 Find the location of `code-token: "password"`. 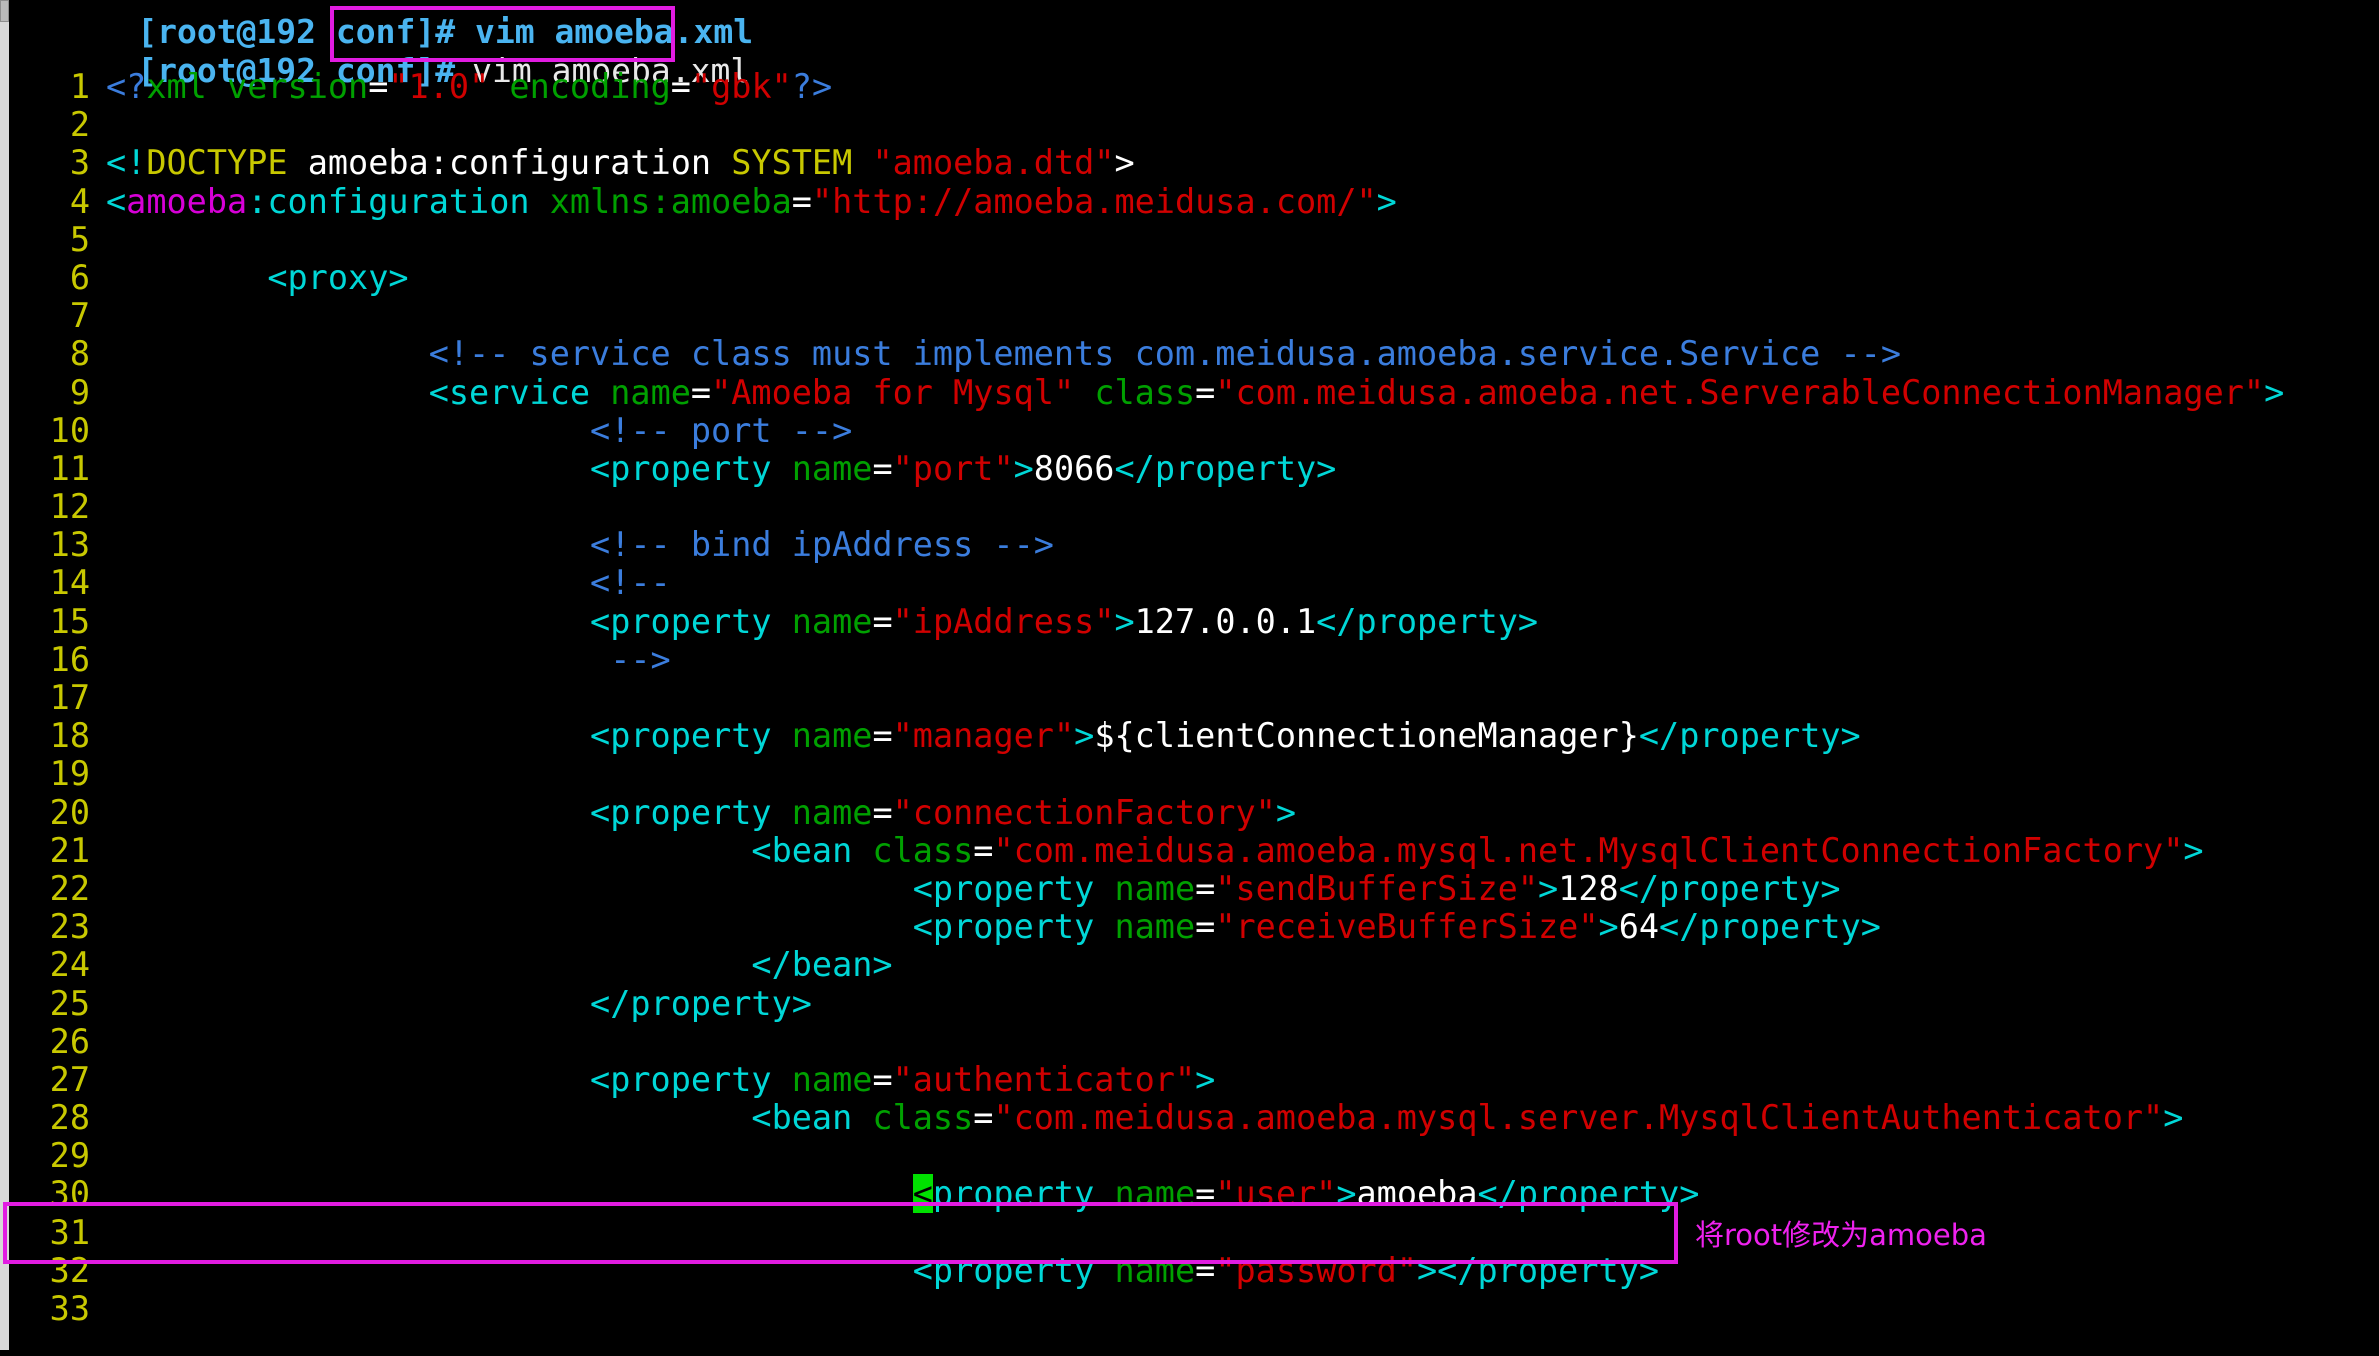

code-token: "password" is located at coordinates (1316, 1270).